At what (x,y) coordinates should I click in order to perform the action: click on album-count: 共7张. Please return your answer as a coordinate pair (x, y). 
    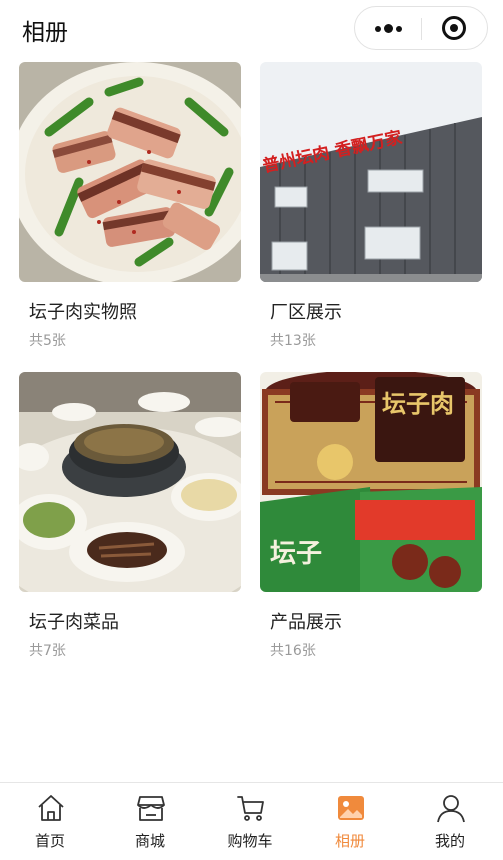
    Looking at the image, I should click on (47, 651).